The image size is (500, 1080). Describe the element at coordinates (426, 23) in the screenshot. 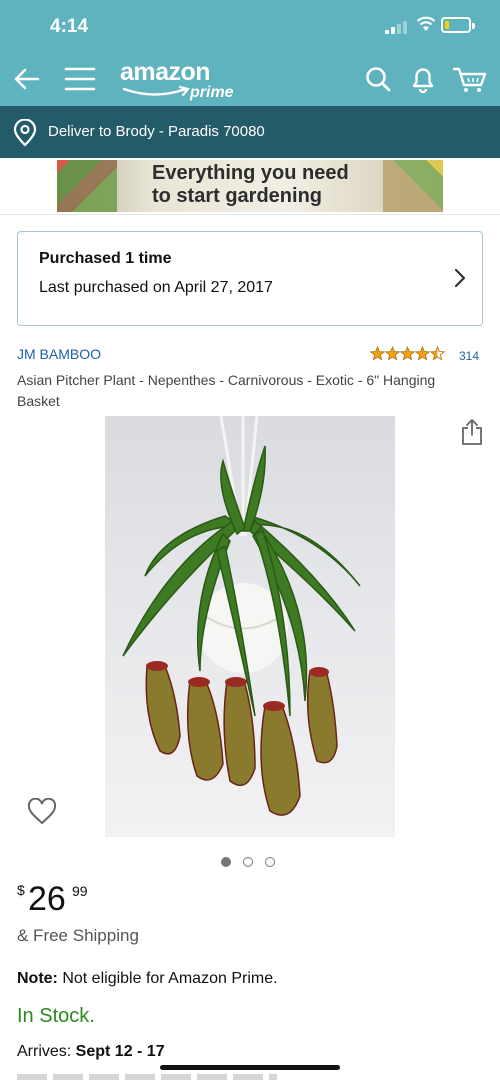

I see `wifi-icon` at that location.